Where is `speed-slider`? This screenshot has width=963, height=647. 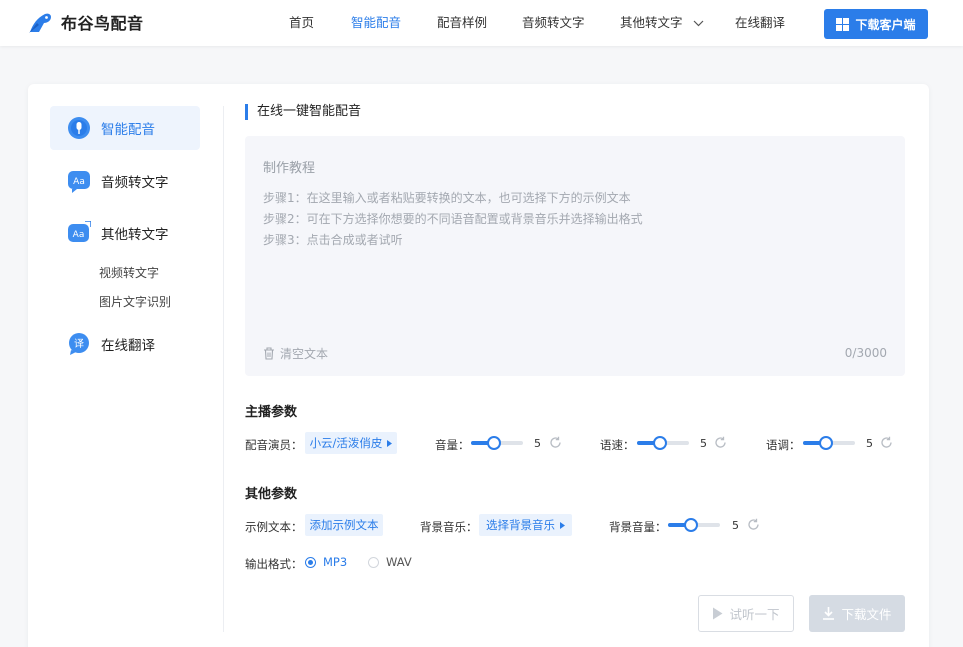
speed-slider is located at coordinates (663, 443).